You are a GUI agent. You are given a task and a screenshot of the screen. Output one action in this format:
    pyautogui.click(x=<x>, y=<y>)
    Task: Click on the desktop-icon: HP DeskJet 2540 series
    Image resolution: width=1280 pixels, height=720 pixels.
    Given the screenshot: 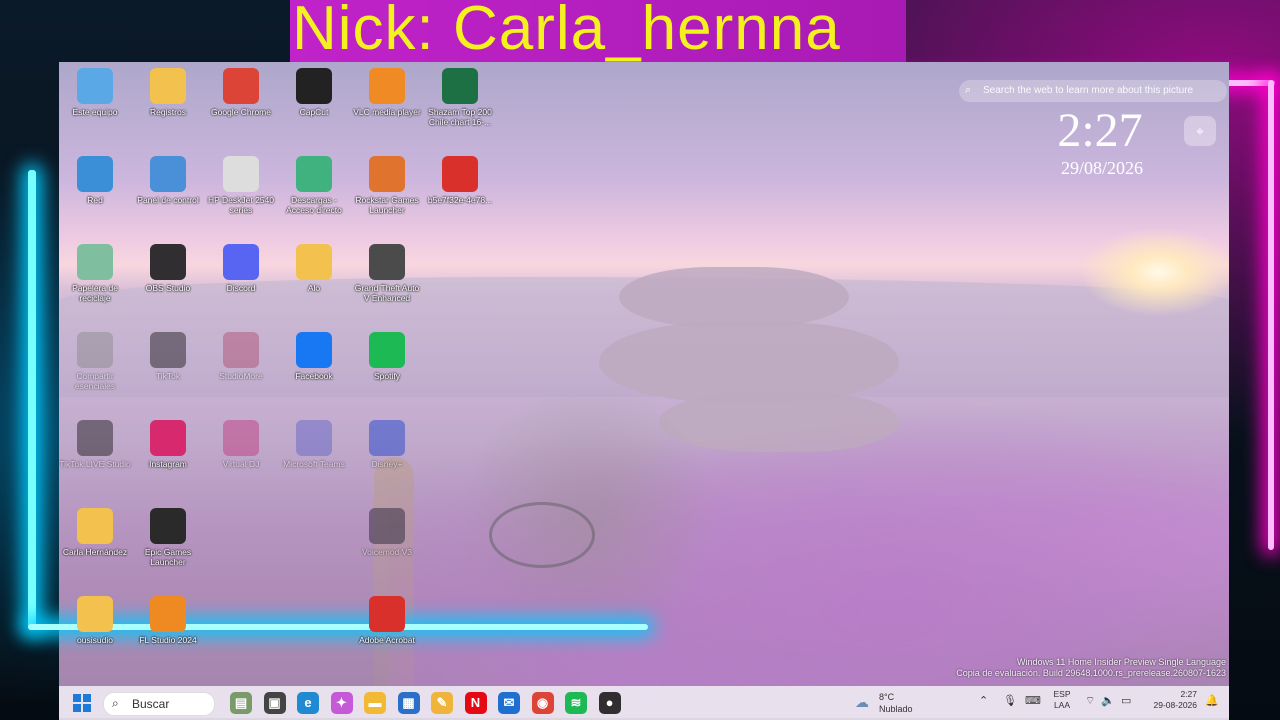 What is the action you would take?
    pyautogui.click(x=241, y=190)
    